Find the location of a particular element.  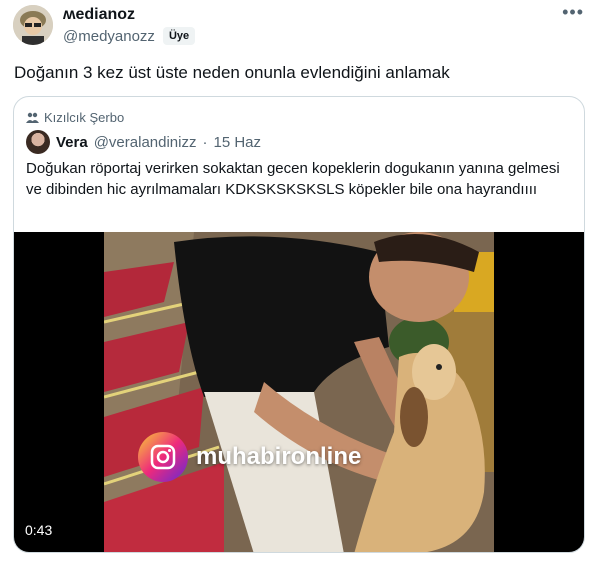

quote-author-handle: @veralandinizz is located at coordinates (145, 142).